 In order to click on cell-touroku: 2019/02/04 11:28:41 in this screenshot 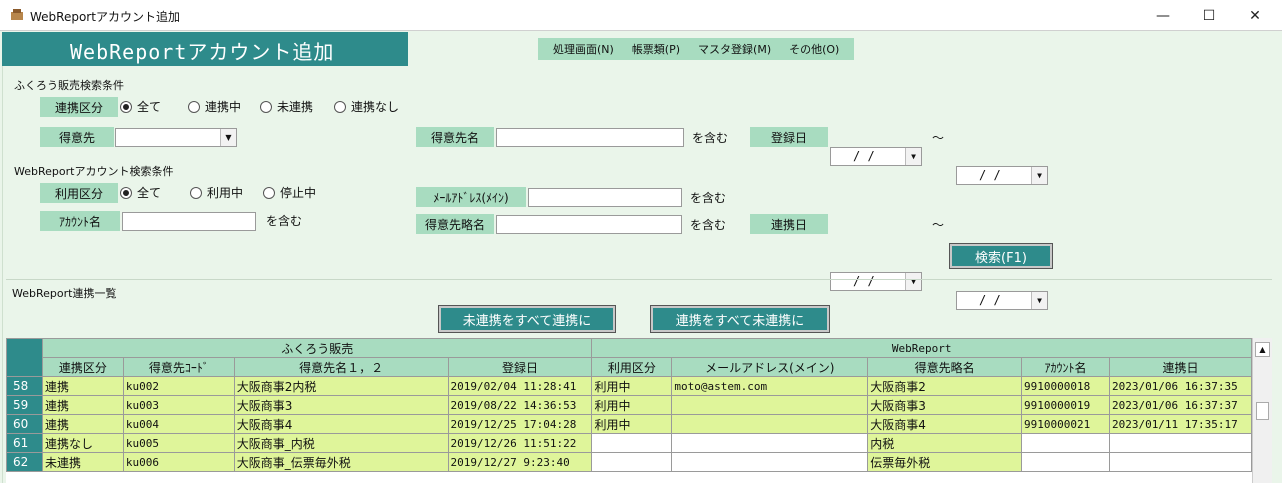, I will do `click(520, 386)`.